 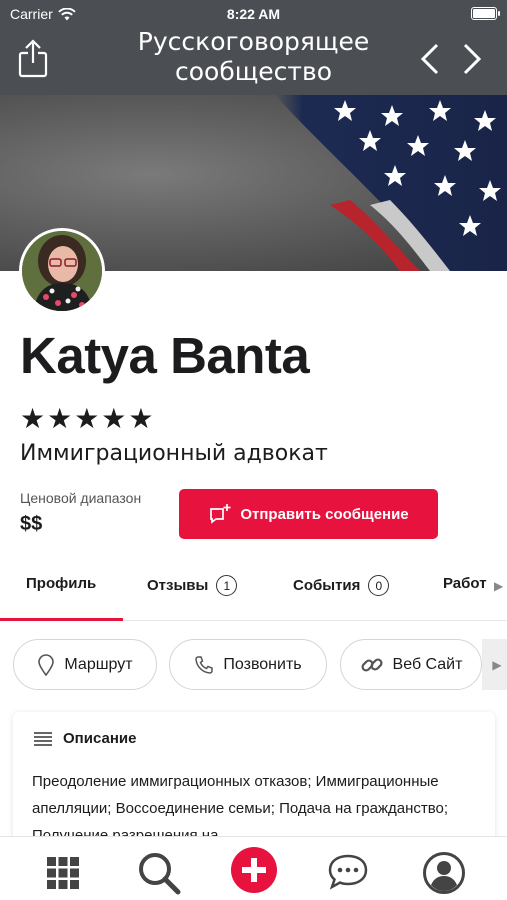 I want to click on chat-icon, so click(x=350, y=873).